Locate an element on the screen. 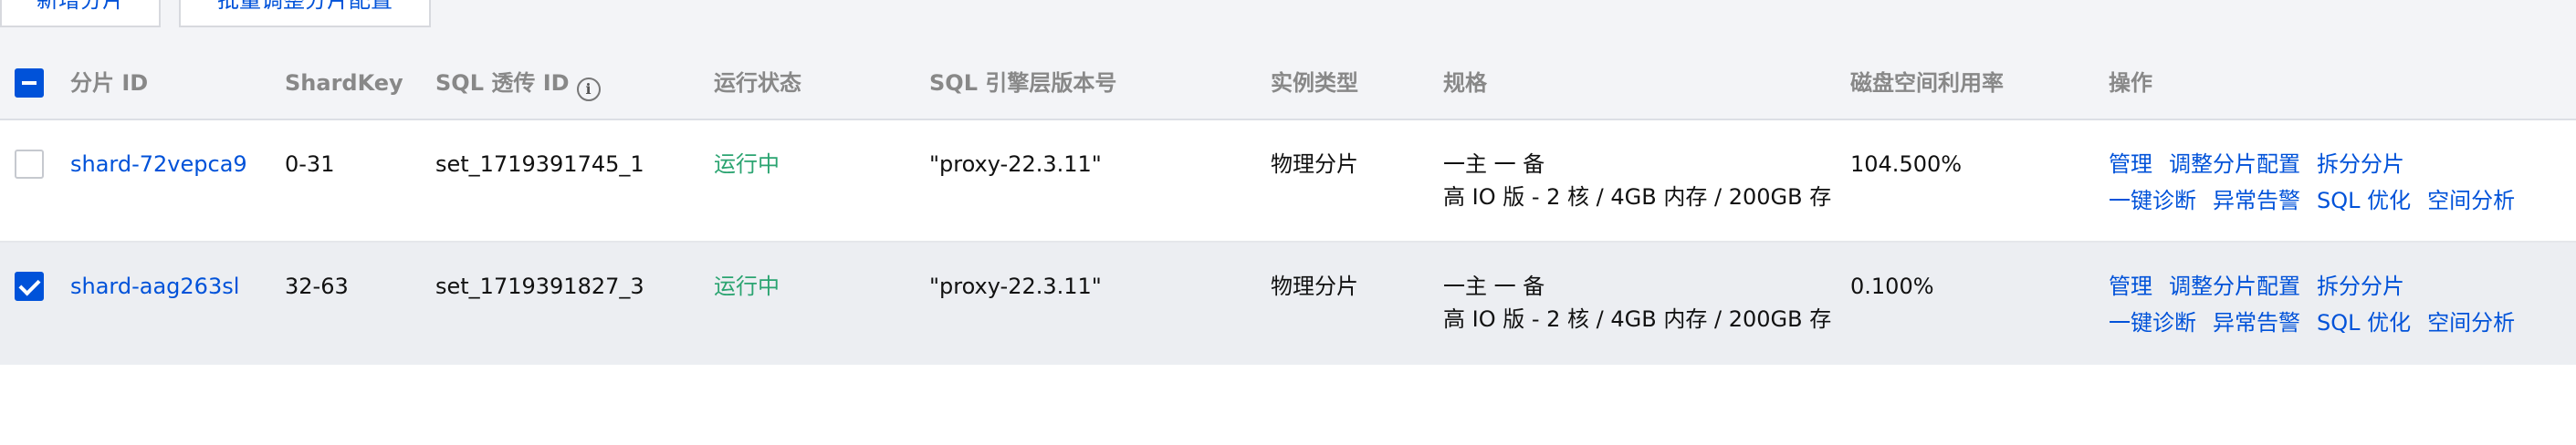  header-sql-id: SQL 透传 ID i is located at coordinates (518, 83).